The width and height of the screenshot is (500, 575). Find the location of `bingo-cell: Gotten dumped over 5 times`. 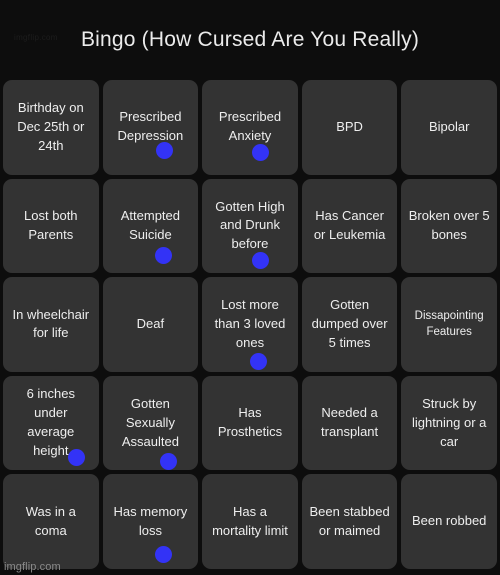

bingo-cell: Gotten dumped over 5 times is located at coordinates (349, 324).